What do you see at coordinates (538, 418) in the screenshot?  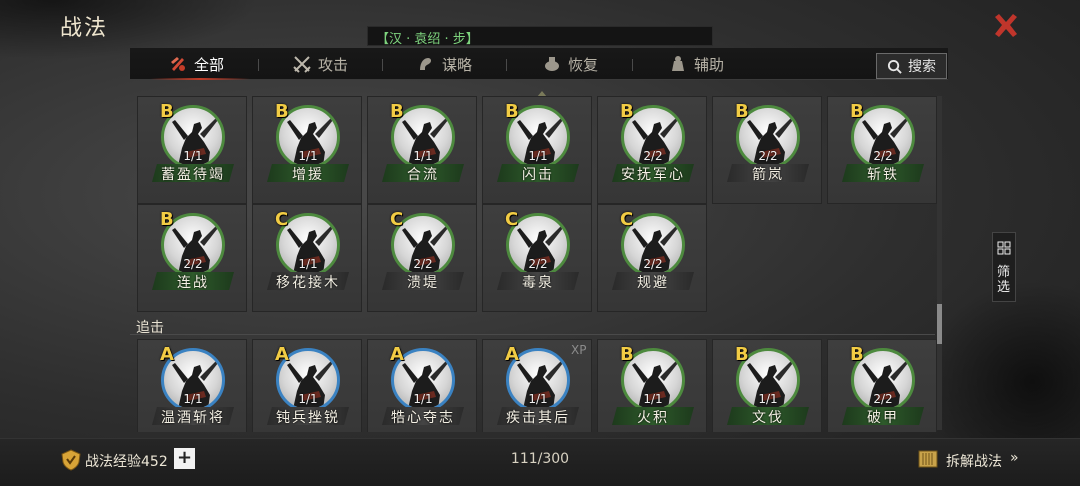 I see `skill-name: 疾击其后` at bounding box center [538, 418].